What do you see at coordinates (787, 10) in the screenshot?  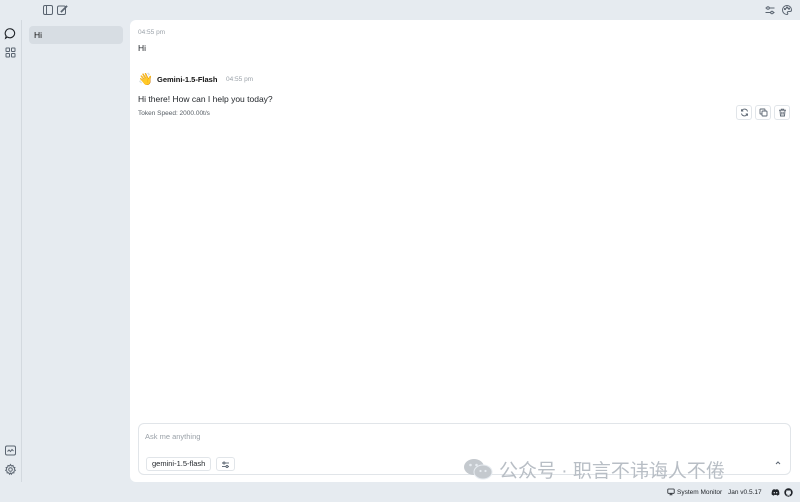 I see `palette-icon` at bounding box center [787, 10].